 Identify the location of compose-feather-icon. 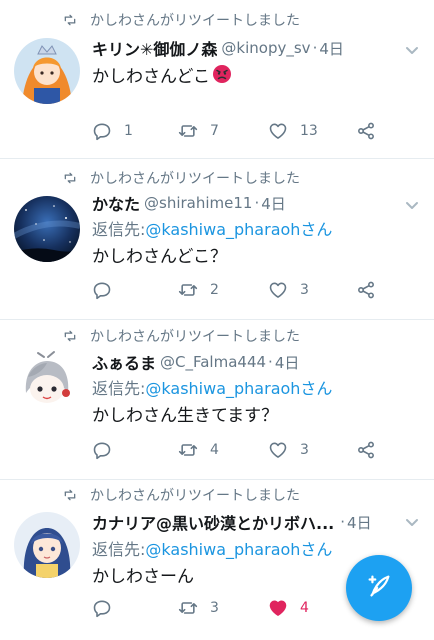
(379, 588).